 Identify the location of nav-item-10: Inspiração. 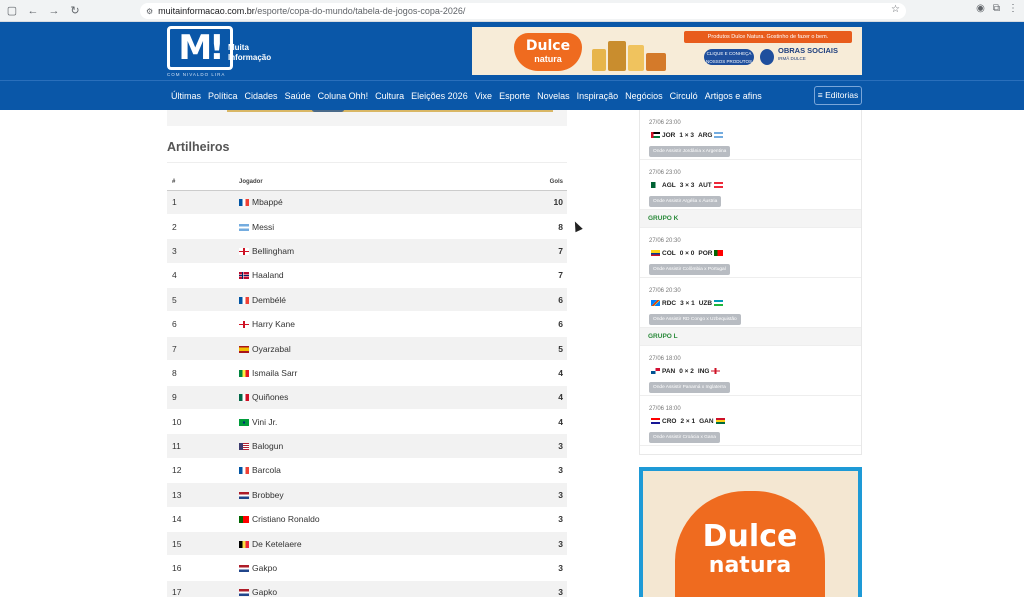
(598, 96).